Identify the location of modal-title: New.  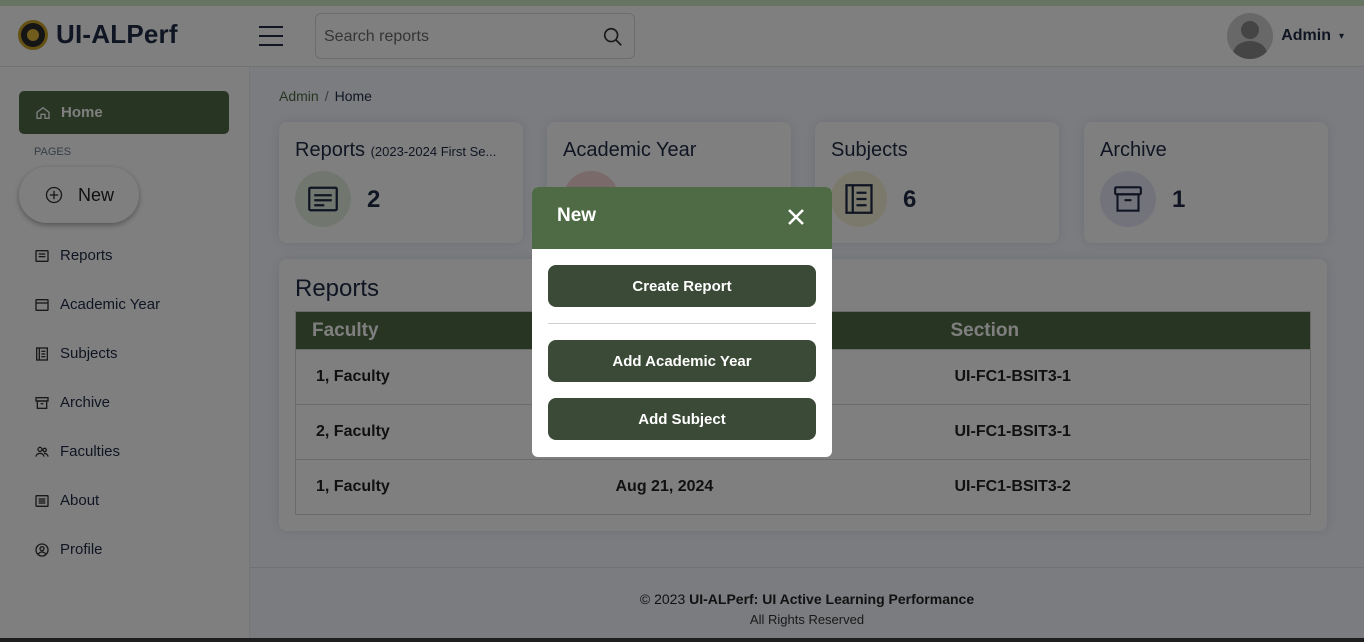
(577, 215).